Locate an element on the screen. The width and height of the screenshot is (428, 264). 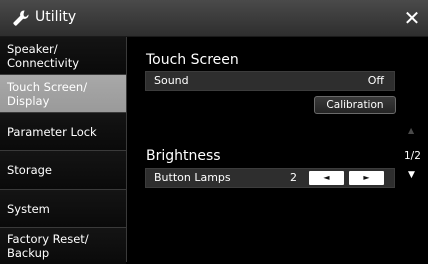
decrease-button: ◄ is located at coordinates (326, 178).